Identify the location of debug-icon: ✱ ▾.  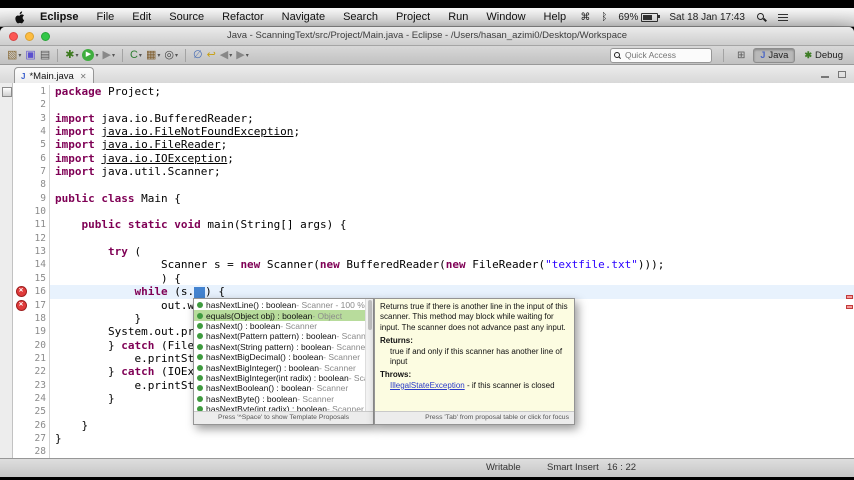
(71, 55).